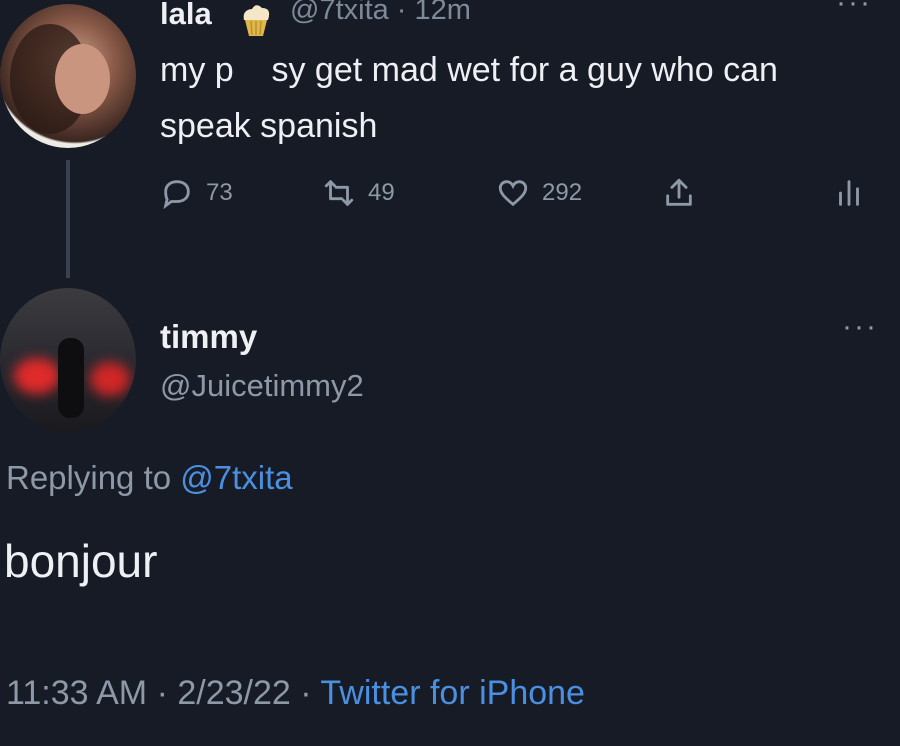  I want to click on heart-icon, so click(513, 193).